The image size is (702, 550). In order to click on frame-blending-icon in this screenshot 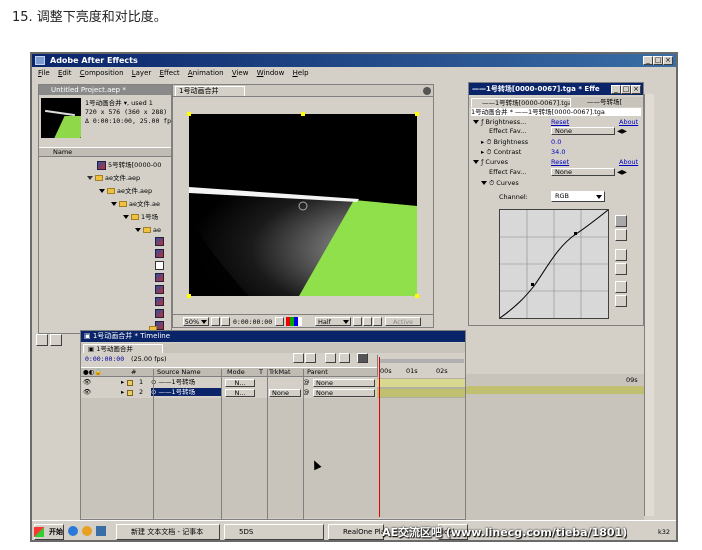, I will do `click(330, 358)`.